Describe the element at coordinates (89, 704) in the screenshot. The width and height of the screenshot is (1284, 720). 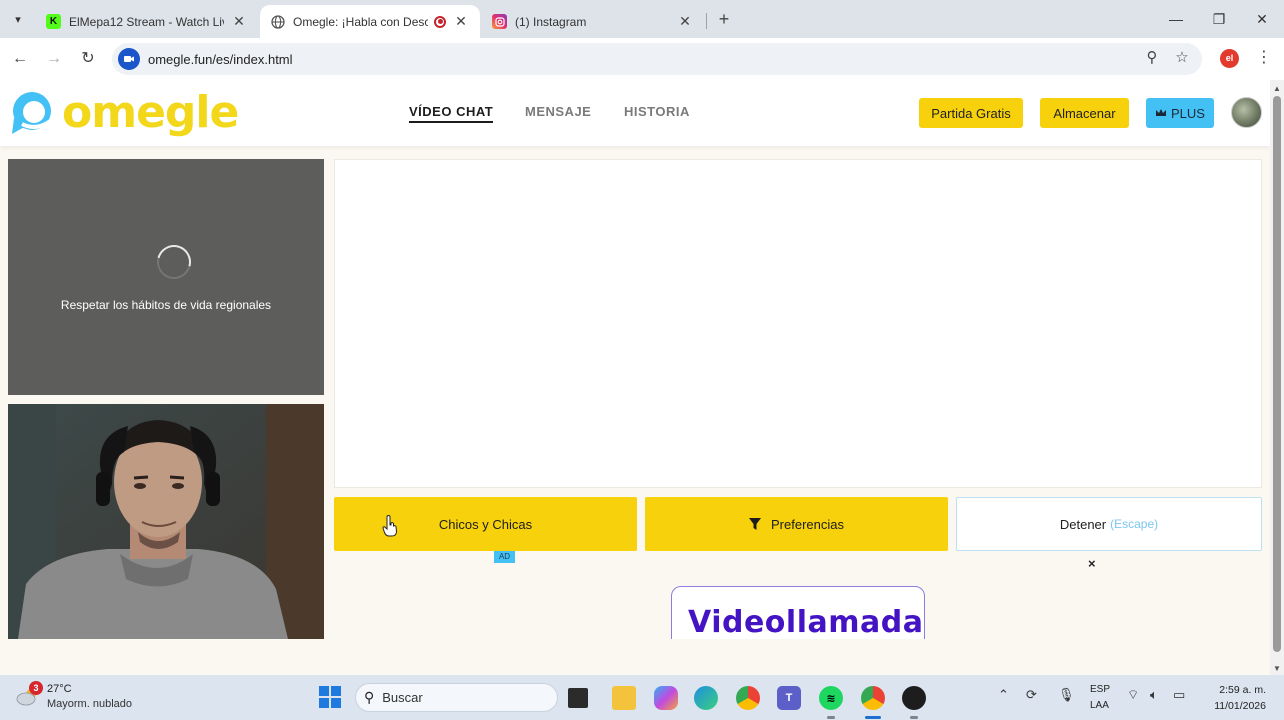
I see `weather-description: Mayorm. nublado` at that location.